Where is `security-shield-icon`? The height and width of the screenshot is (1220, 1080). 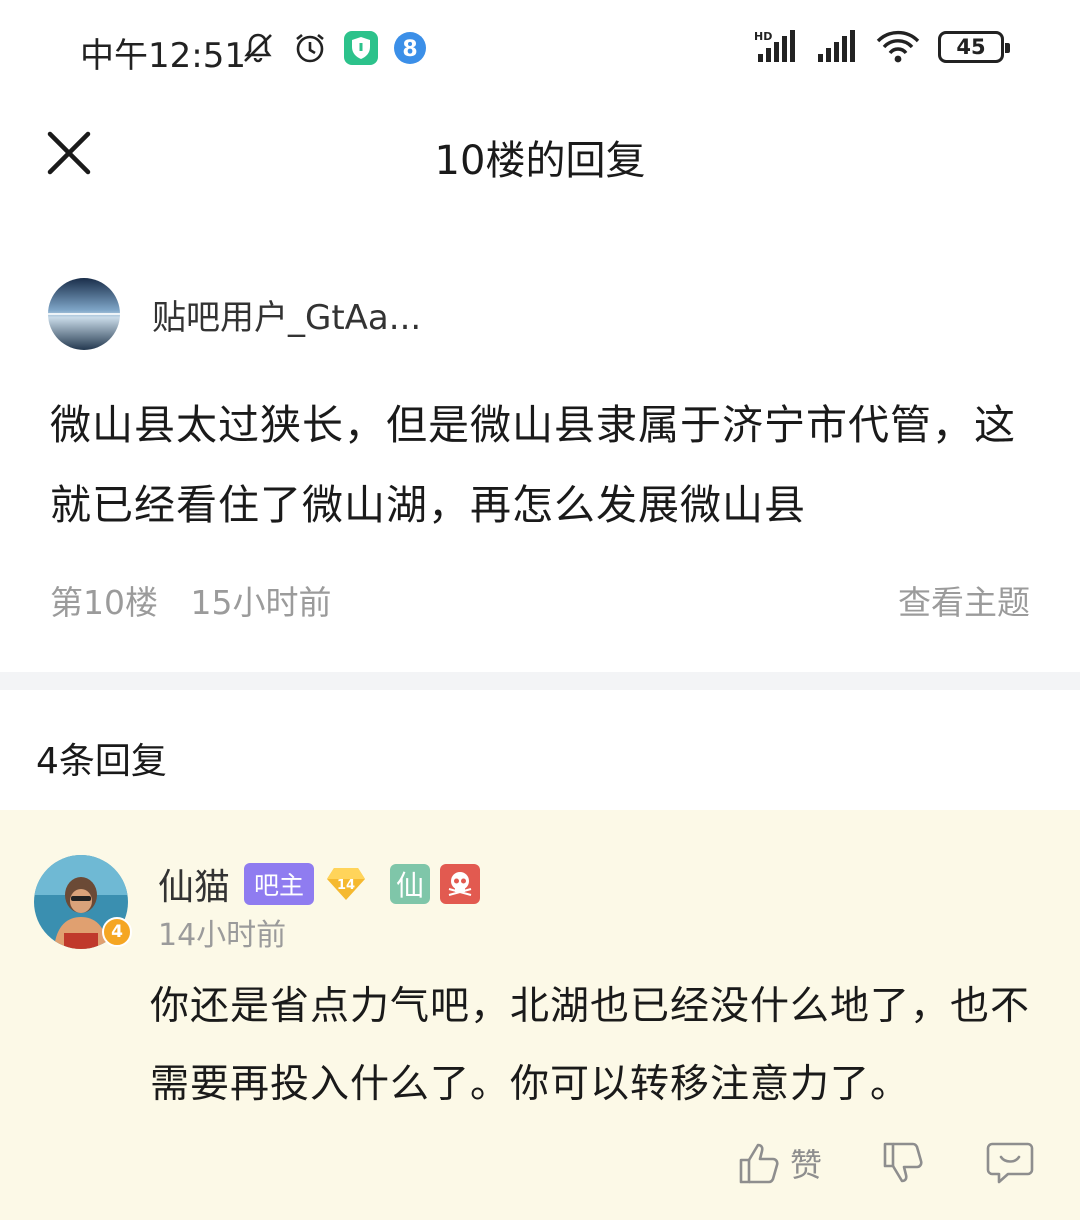
security-shield-icon is located at coordinates (361, 48).